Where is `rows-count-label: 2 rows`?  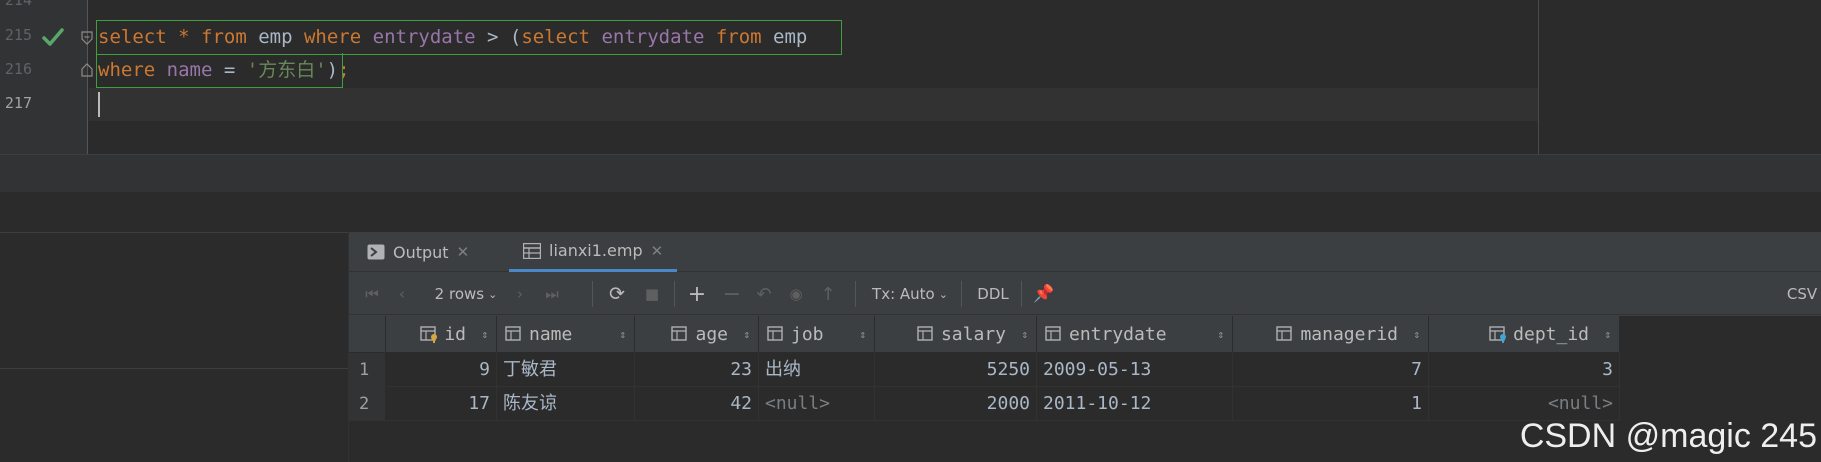
rows-count-label: 2 rows is located at coordinates (459, 294).